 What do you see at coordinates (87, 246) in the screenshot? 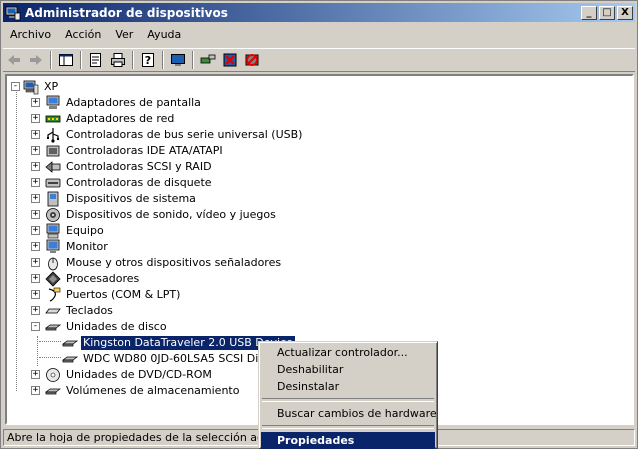
I see `tree-item-label: Monitor` at bounding box center [87, 246].